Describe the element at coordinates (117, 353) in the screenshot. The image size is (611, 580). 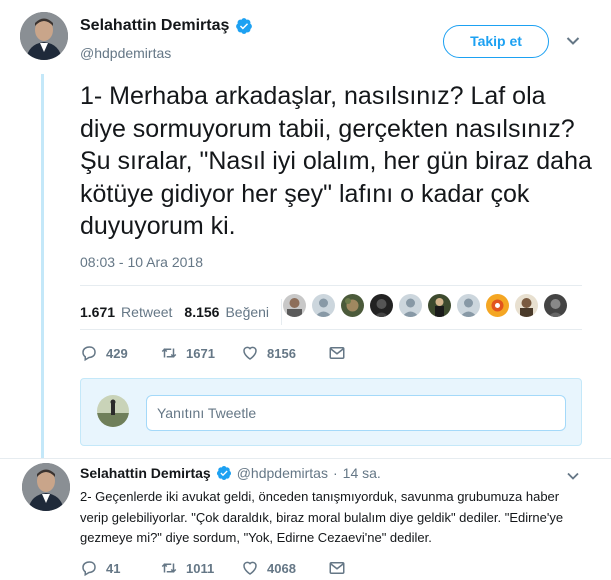
I see `reply-count: 429` at that location.